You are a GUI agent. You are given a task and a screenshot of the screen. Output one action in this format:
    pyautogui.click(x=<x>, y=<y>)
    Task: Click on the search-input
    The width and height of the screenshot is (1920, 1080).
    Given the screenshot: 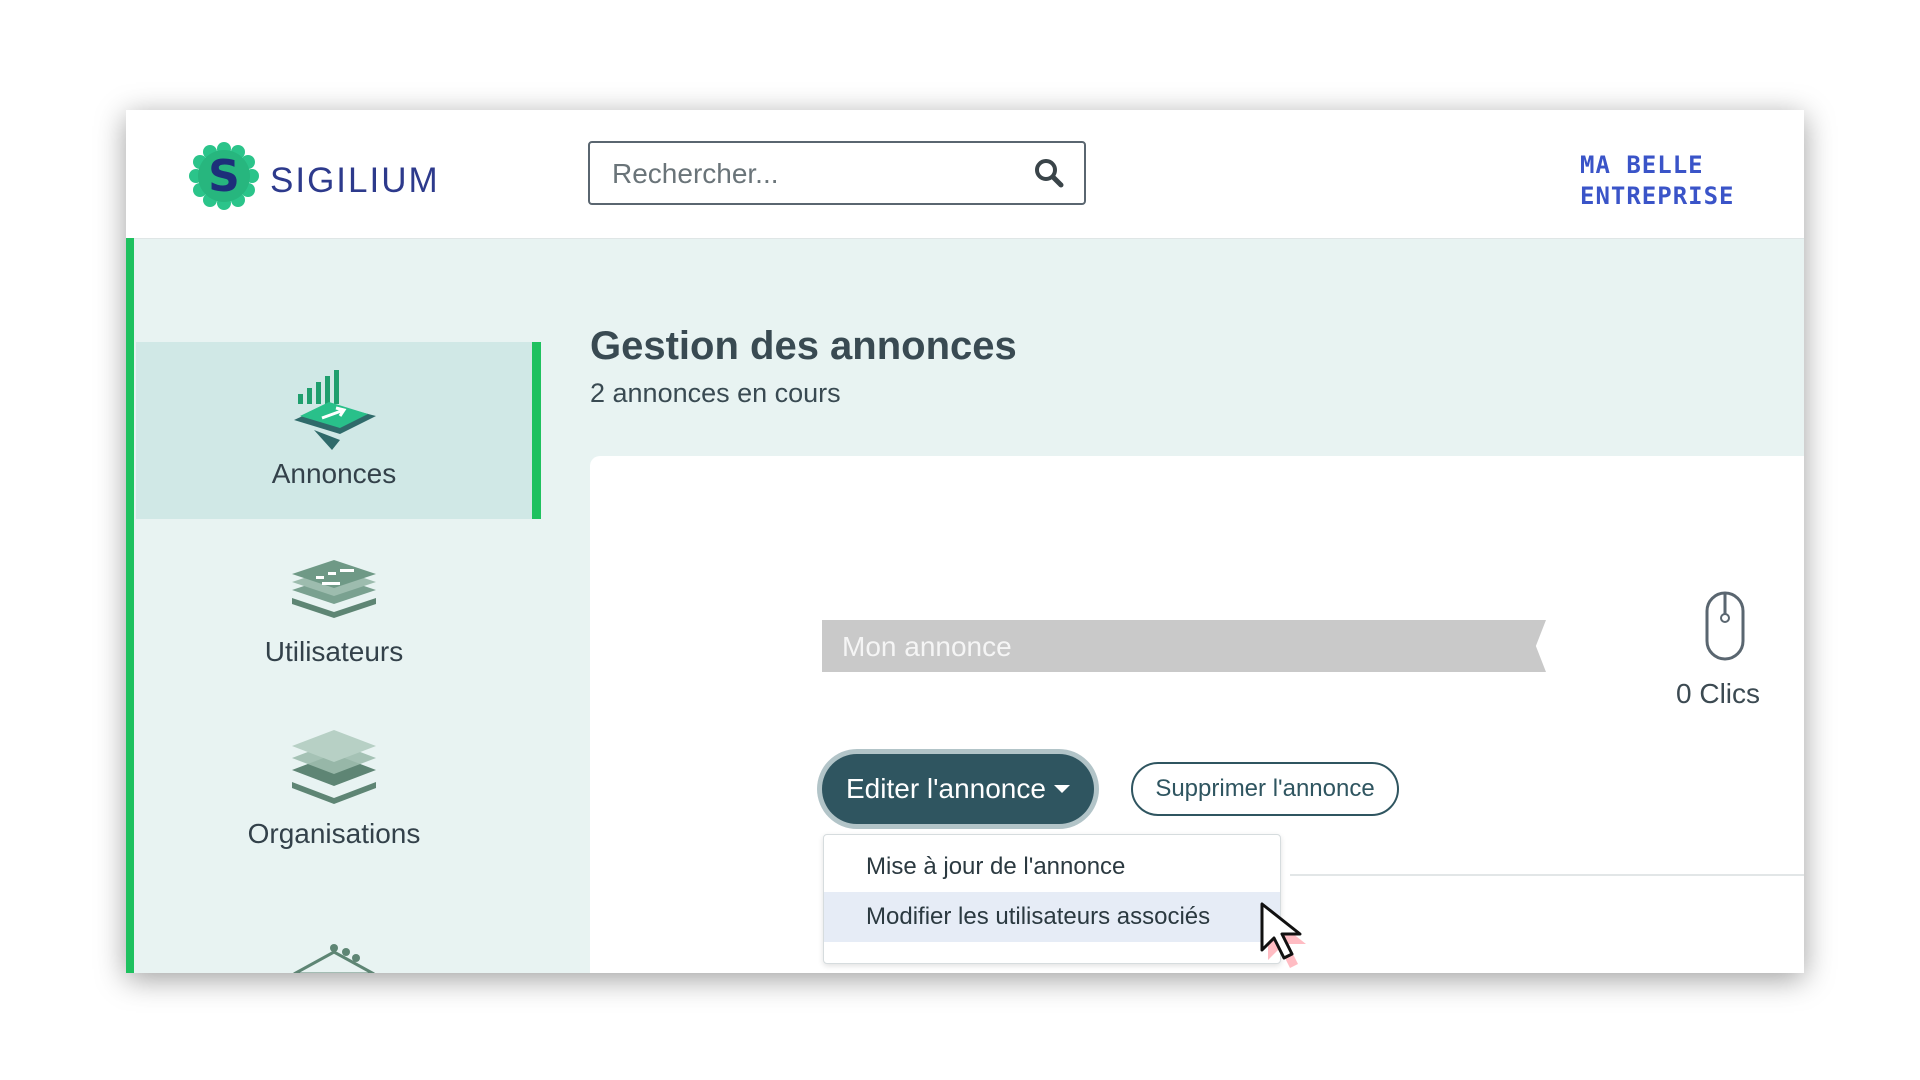 What is the action you would take?
    pyautogui.click(x=812, y=174)
    